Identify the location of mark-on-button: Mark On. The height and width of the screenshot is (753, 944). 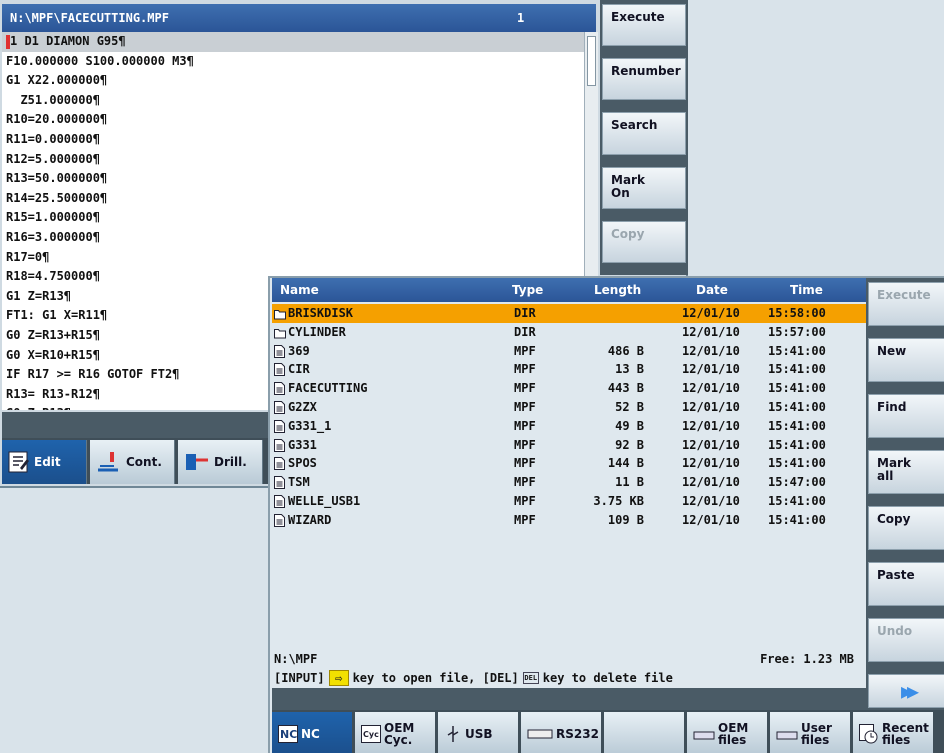
(644, 187).